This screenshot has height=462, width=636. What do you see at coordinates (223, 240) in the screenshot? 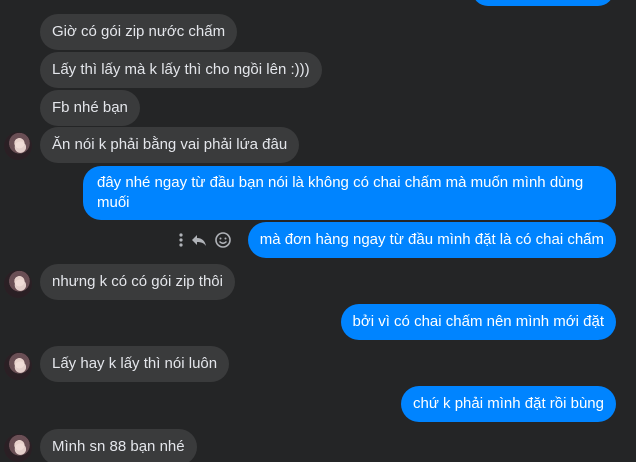
I see `smiley-icon` at bounding box center [223, 240].